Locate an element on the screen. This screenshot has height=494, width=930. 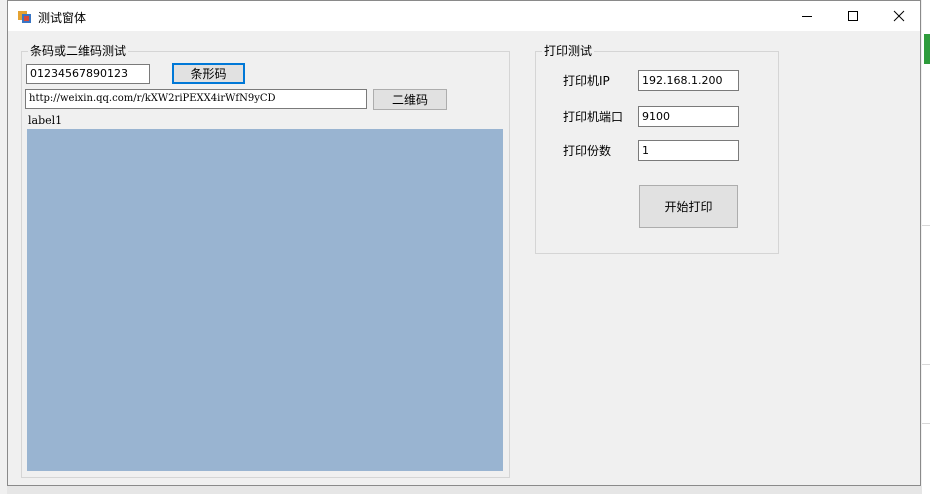
app-icon is located at coordinates (24, 17).